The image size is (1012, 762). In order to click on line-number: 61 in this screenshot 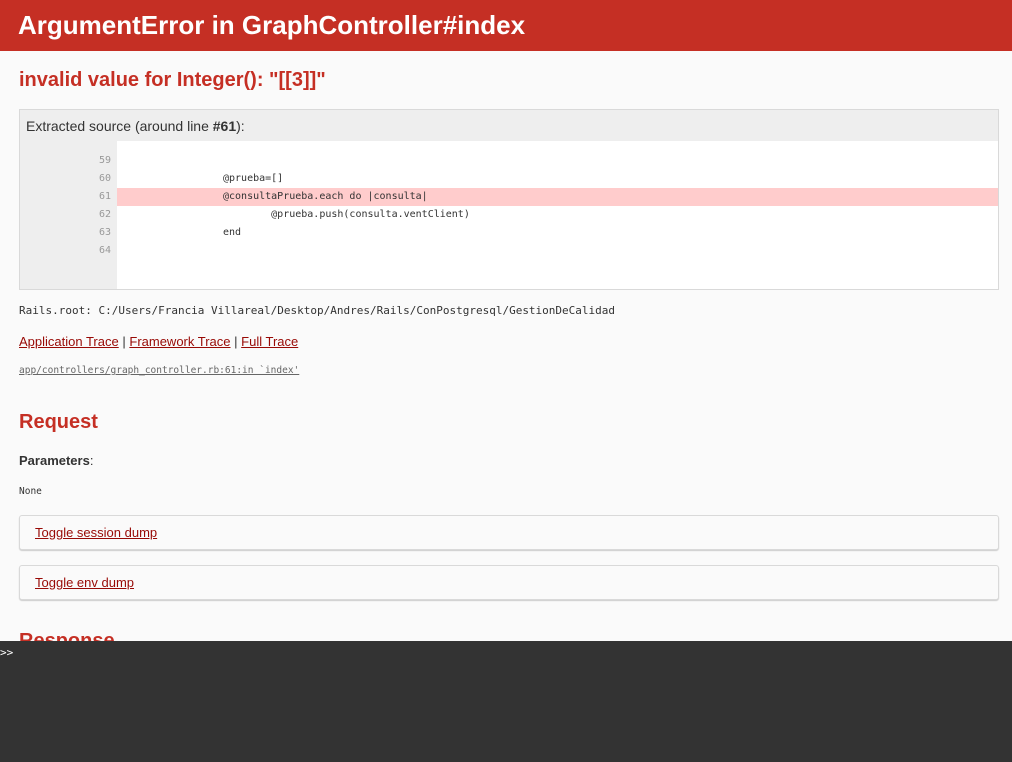, I will do `click(104, 196)`.